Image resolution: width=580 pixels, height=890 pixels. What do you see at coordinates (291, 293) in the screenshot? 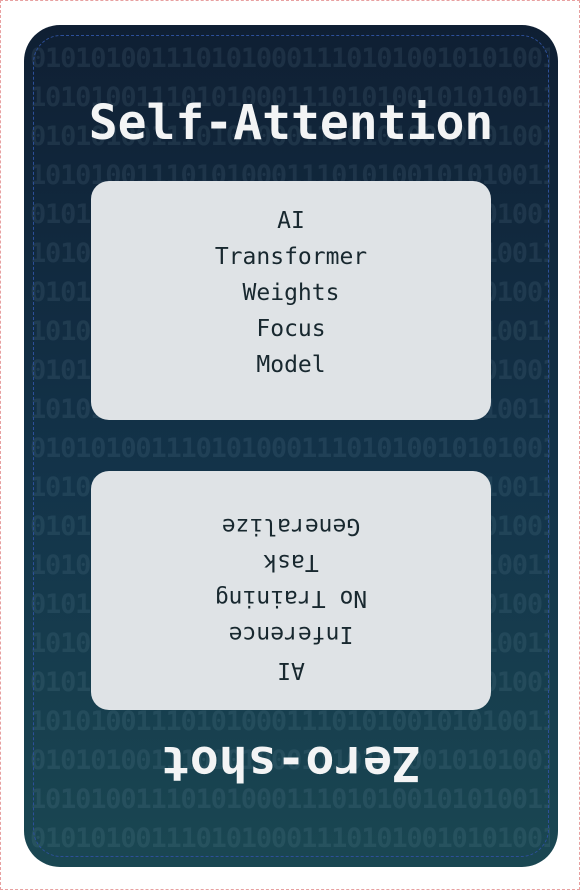
I see `top-word-3: Weights` at bounding box center [291, 293].